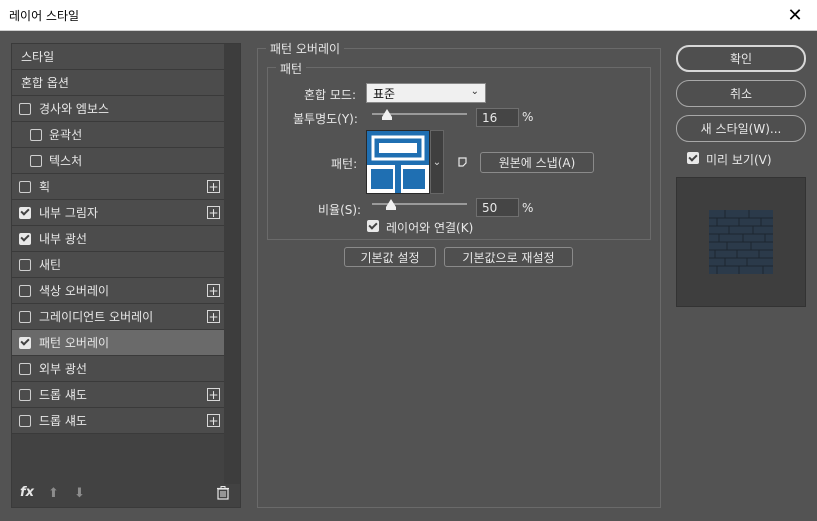 The image size is (817, 521). What do you see at coordinates (118, 187) in the screenshot?
I see `style-item: 획 +` at bounding box center [118, 187].